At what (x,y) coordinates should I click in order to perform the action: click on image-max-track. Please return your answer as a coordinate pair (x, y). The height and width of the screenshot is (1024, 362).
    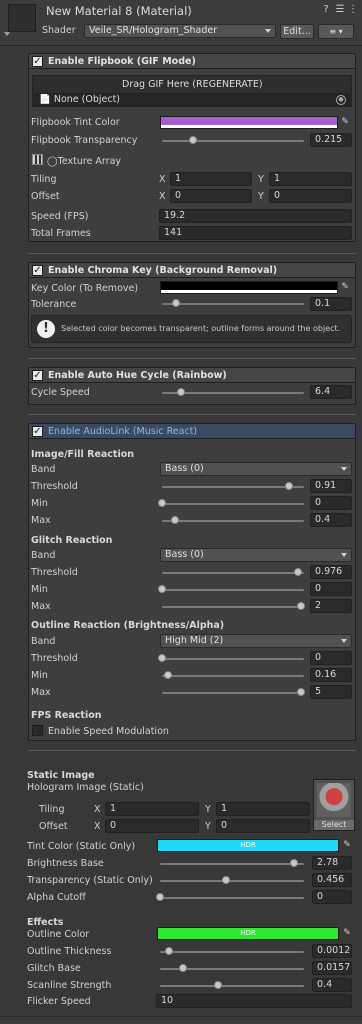
    Looking at the image, I should click on (233, 521).